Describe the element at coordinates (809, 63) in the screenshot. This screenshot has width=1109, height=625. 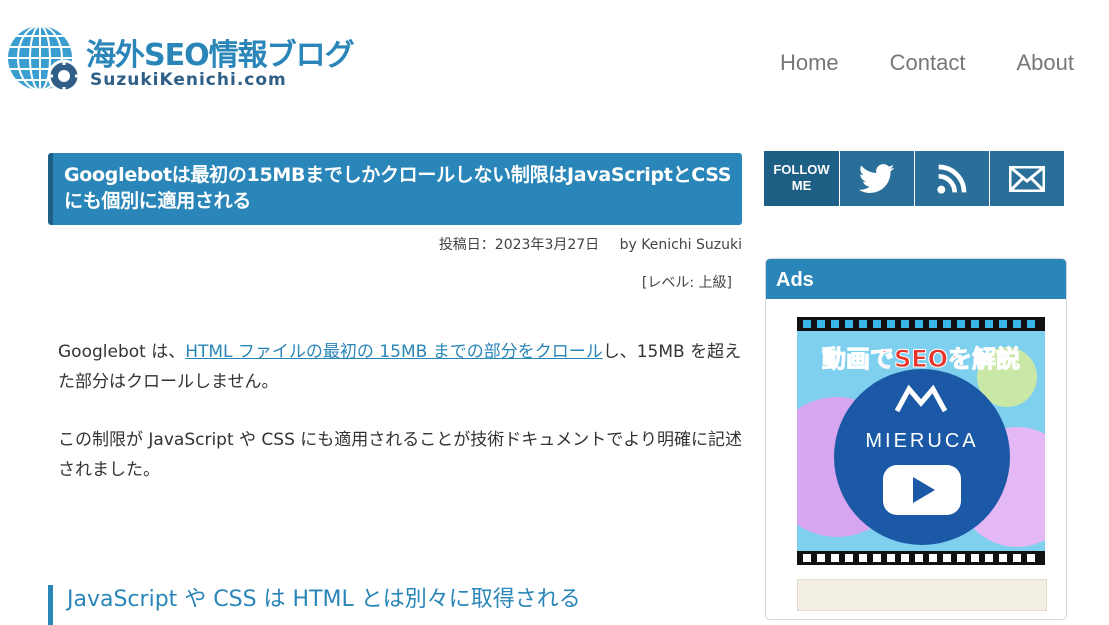
I see `nav-home: Home` at that location.